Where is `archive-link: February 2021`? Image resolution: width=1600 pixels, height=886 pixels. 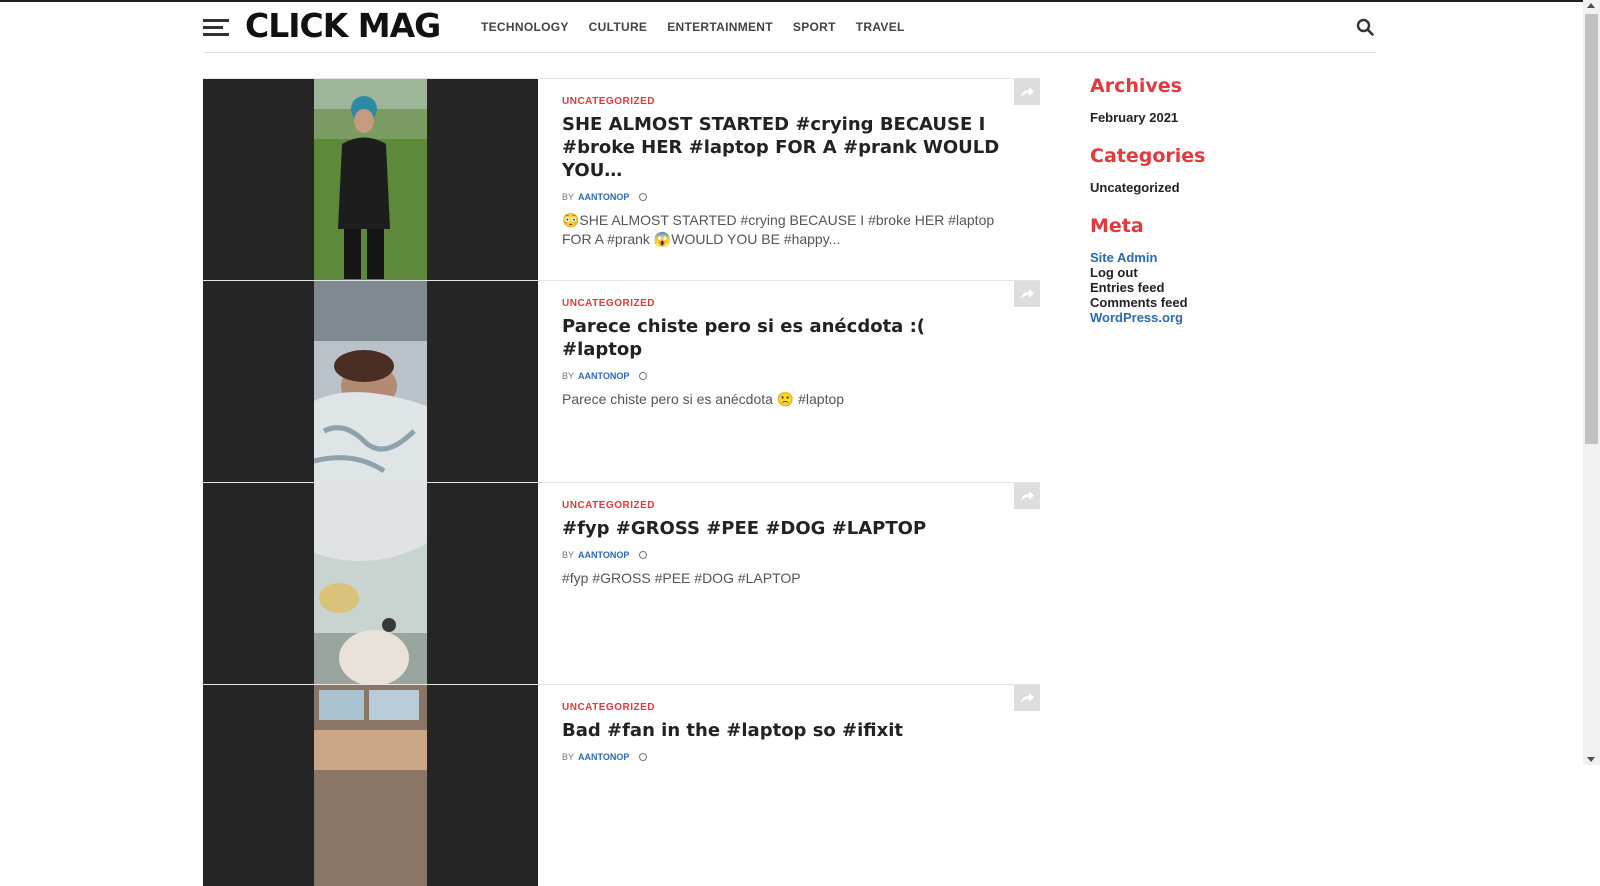 archive-link: February 2021 is located at coordinates (1134, 117).